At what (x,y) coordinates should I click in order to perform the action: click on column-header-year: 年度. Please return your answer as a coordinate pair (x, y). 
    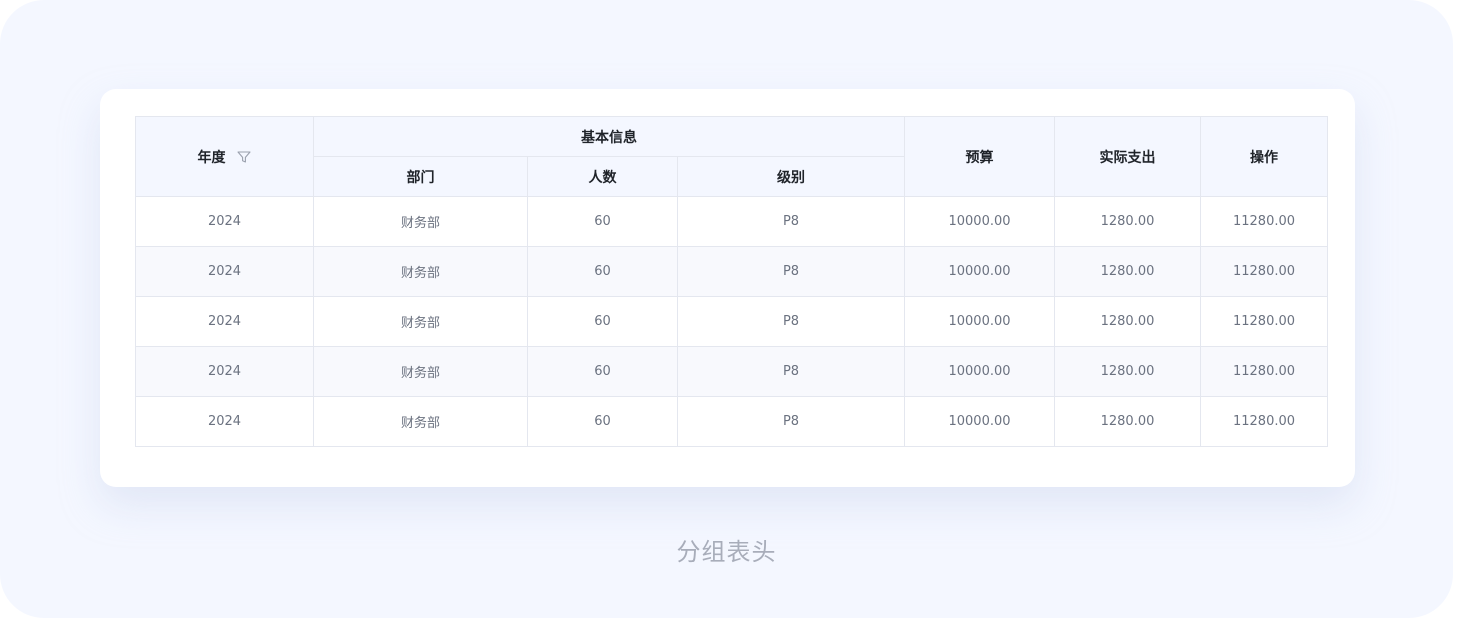
    Looking at the image, I should click on (224, 156).